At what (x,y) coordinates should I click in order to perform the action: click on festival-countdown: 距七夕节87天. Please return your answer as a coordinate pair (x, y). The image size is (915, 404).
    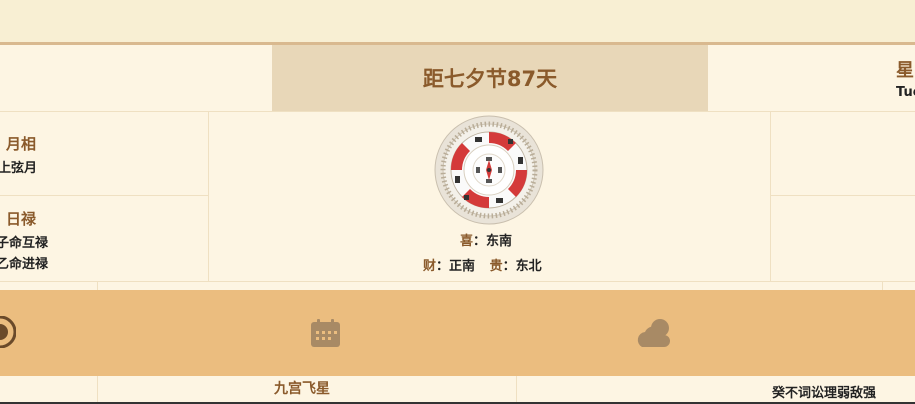
    Looking at the image, I should click on (490, 78).